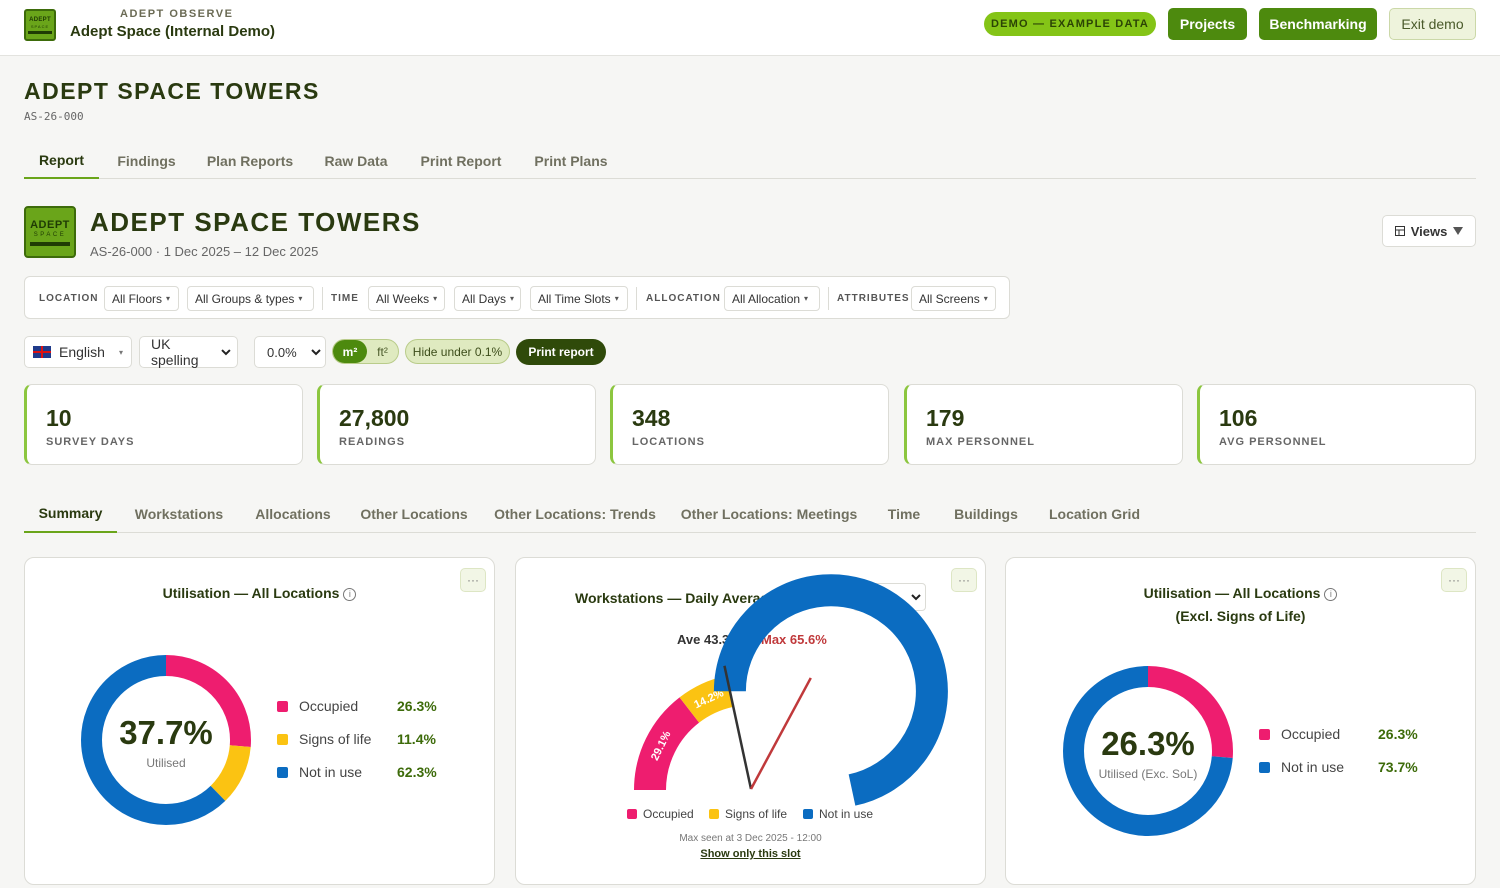 Image resolution: width=1500 pixels, height=888 pixels. I want to click on threshold-select: 0.0%, so click(290, 352).